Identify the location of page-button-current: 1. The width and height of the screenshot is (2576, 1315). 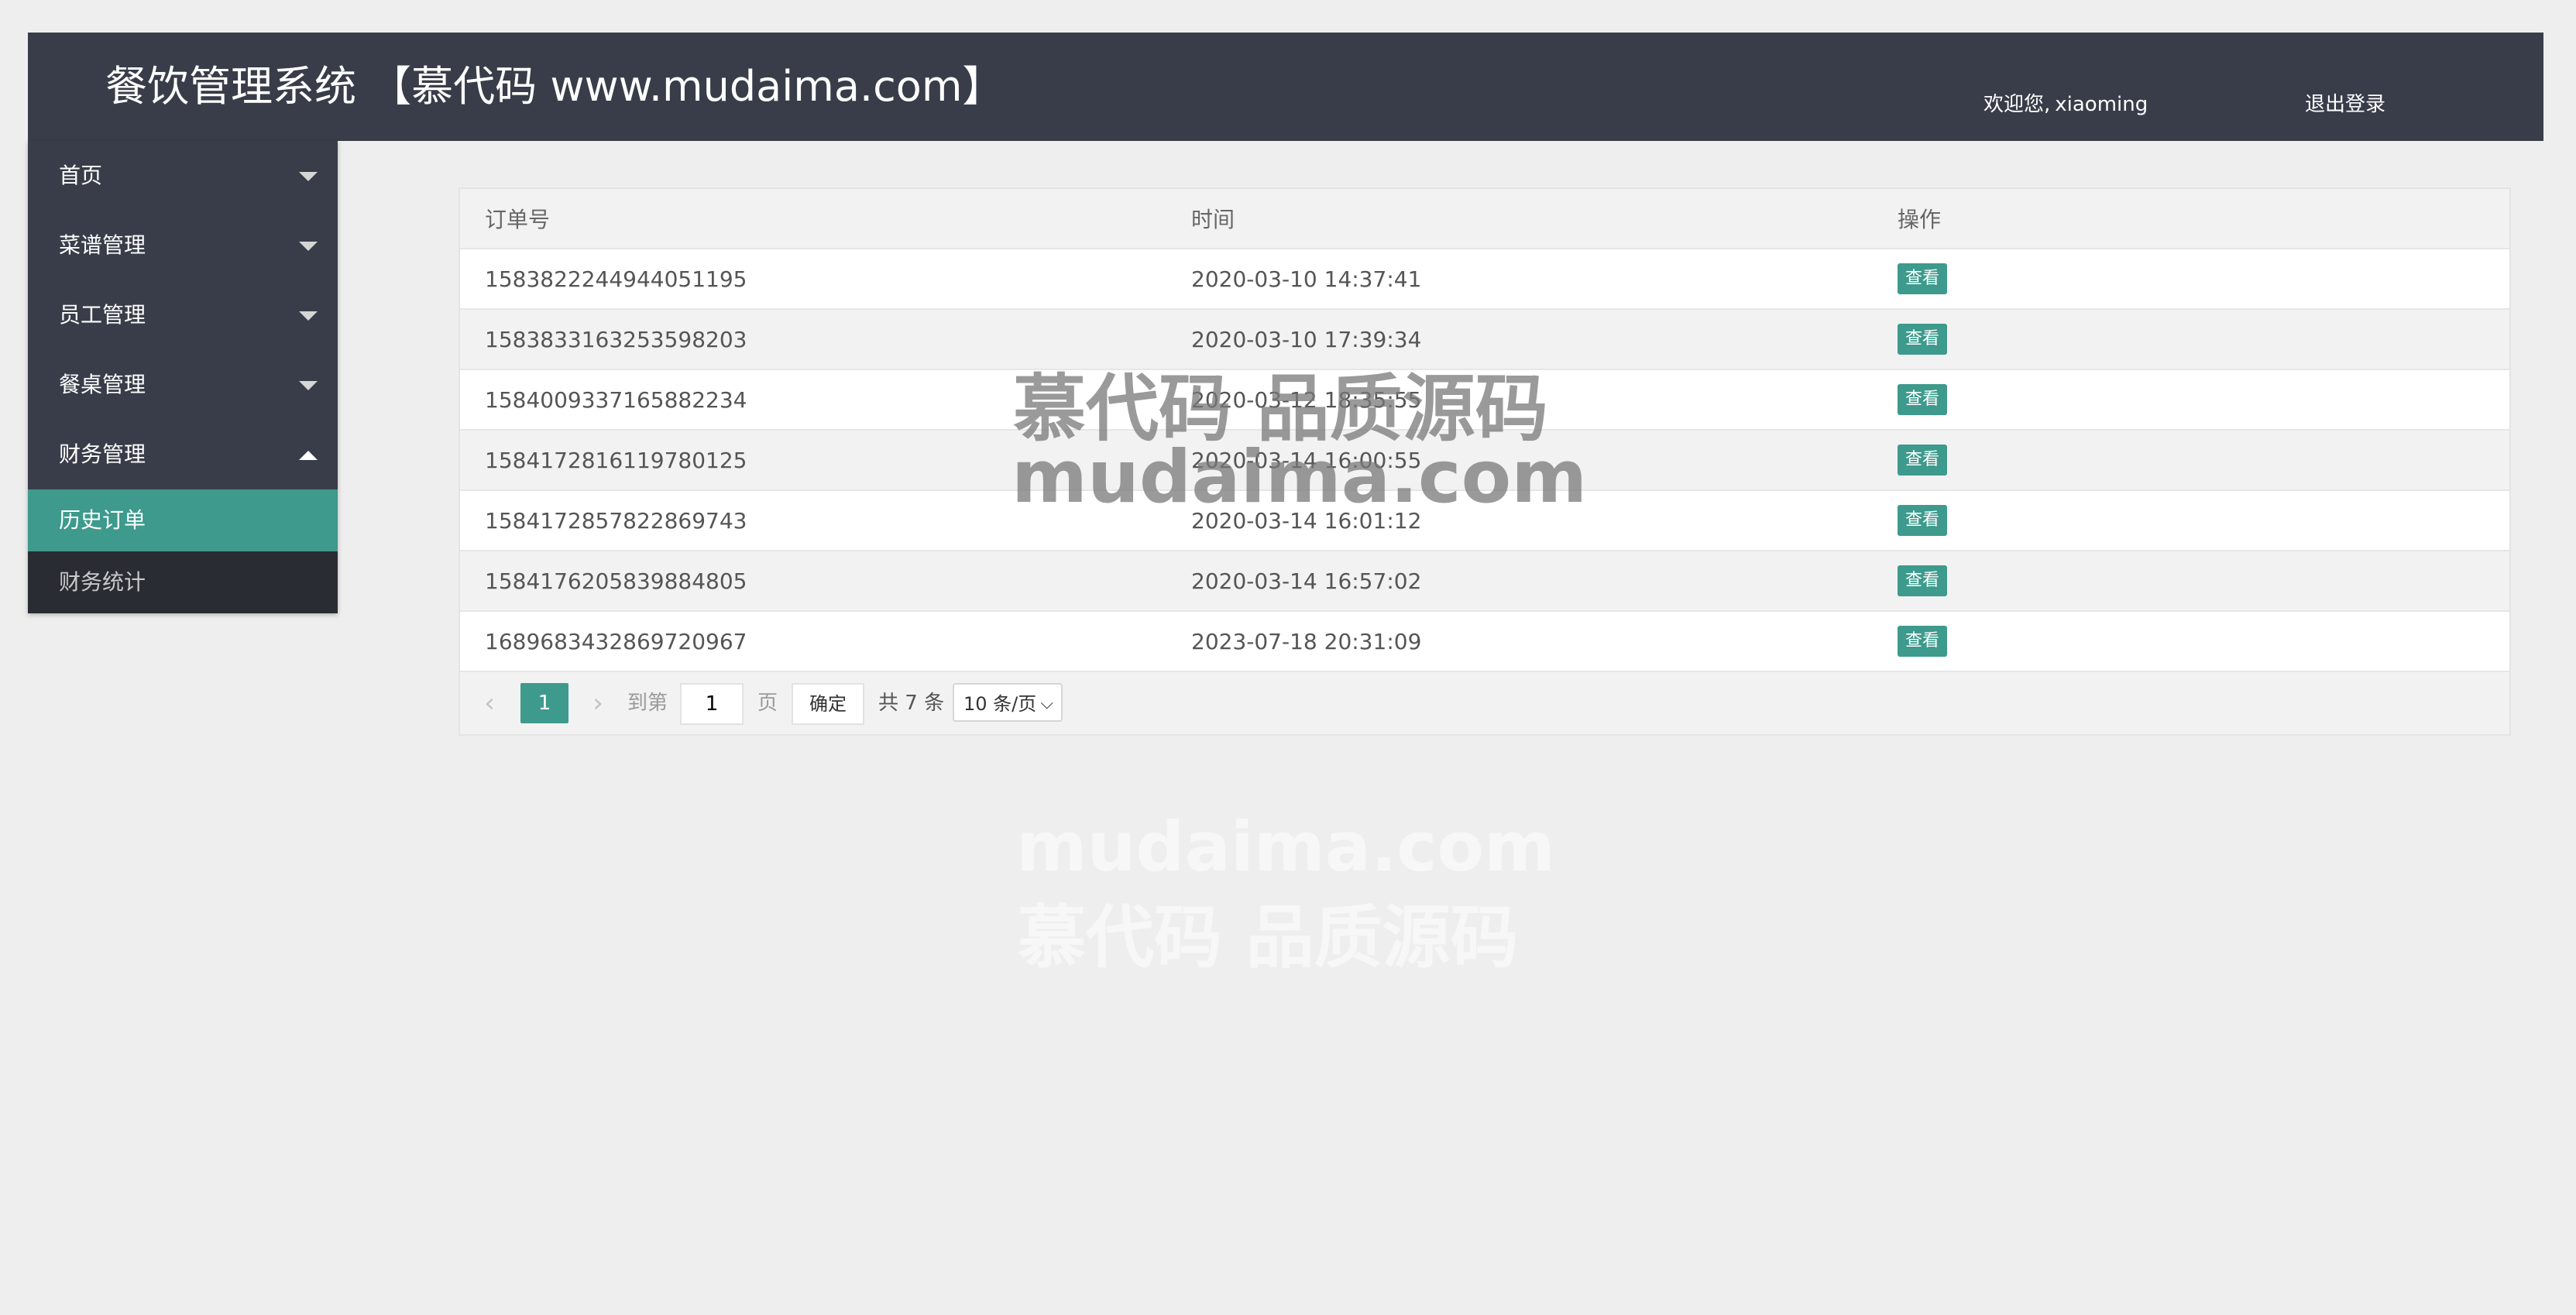
(544, 703).